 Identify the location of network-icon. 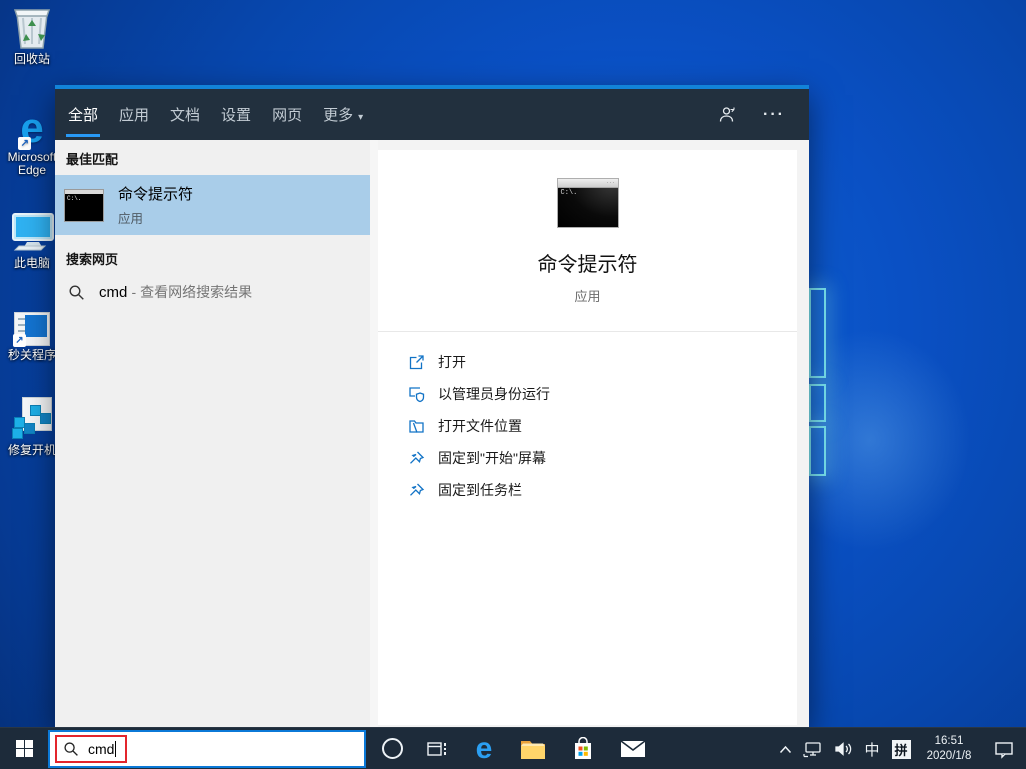
(813, 748).